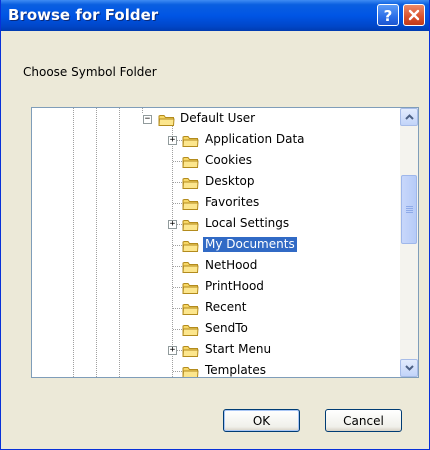 The height and width of the screenshot is (450, 430). Describe the element at coordinates (234, 286) in the screenshot. I see `tree-item-label: PrintHood` at that location.